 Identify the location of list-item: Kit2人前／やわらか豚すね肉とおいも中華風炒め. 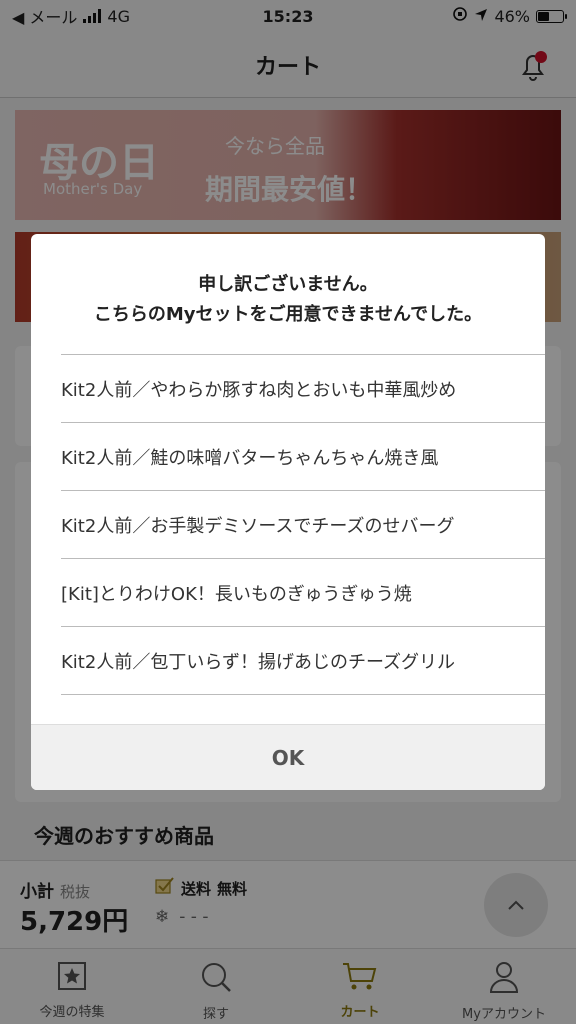
(303, 389).